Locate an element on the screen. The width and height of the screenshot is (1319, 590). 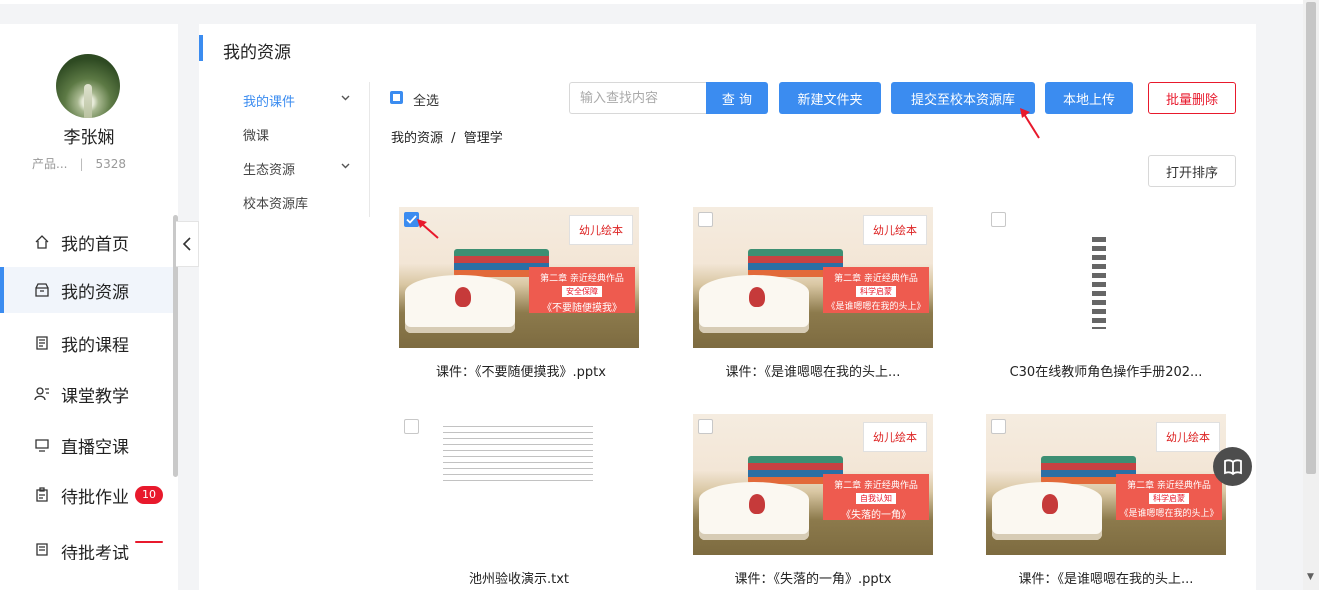
open-sort-button: 打开排序 is located at coordinates (1192, 171).